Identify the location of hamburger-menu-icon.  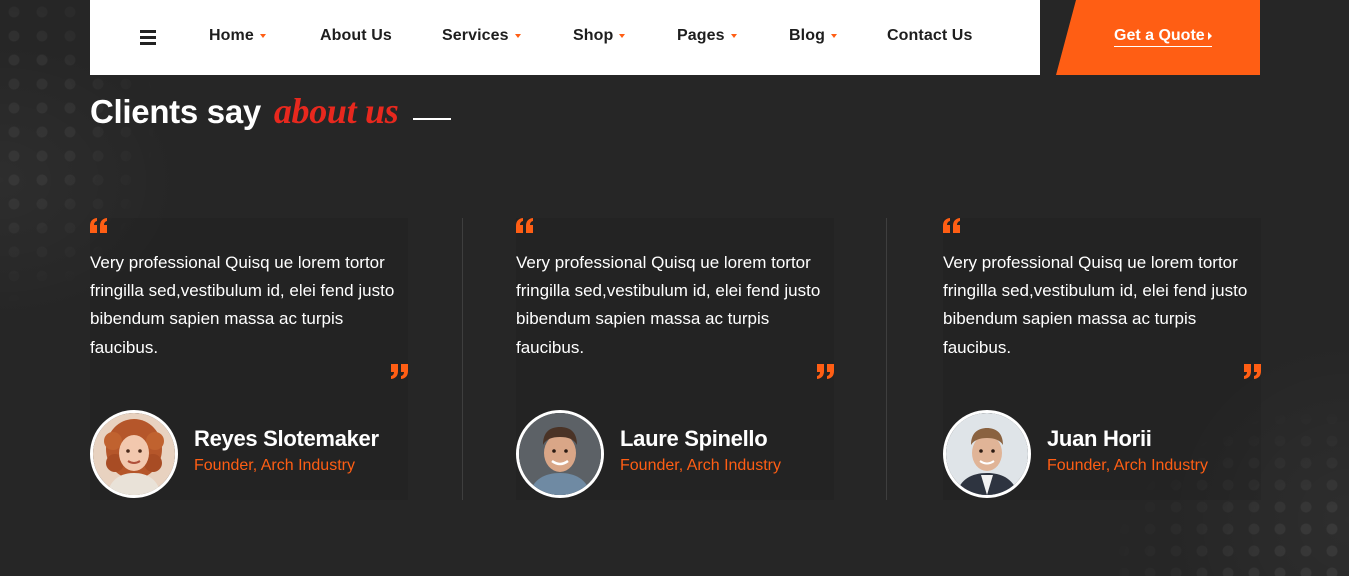
(148, 37).